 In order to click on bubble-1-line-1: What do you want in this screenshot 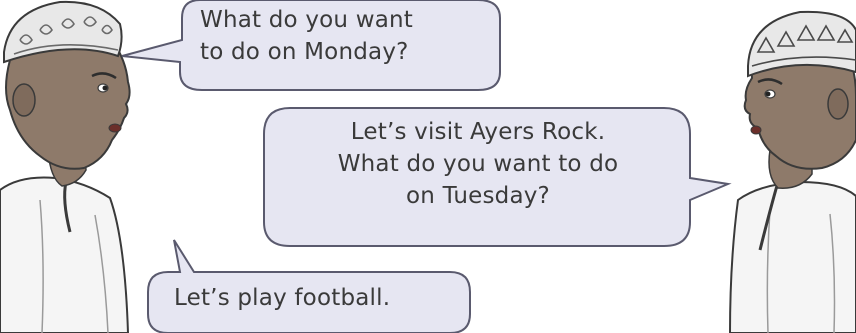, I will do `click(306, 20)`.